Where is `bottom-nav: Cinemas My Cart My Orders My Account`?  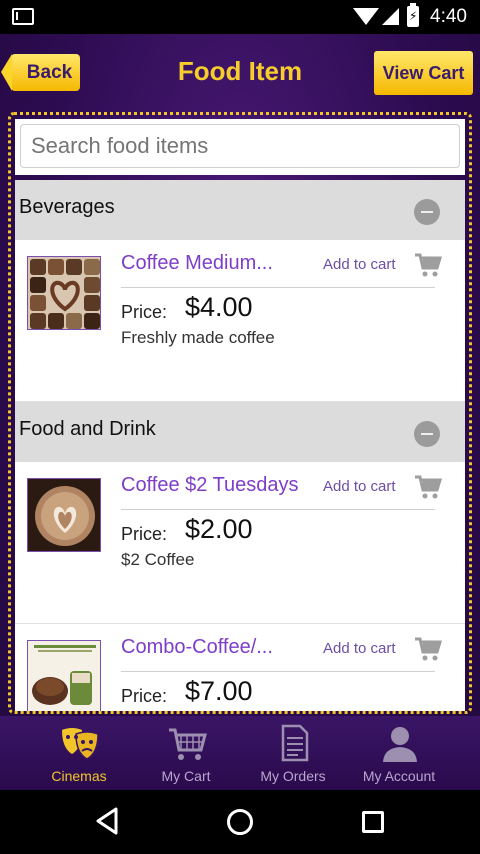
bottom-nav: Cinemas My Cart My Orders My Account is located at coordinates (240, 753).